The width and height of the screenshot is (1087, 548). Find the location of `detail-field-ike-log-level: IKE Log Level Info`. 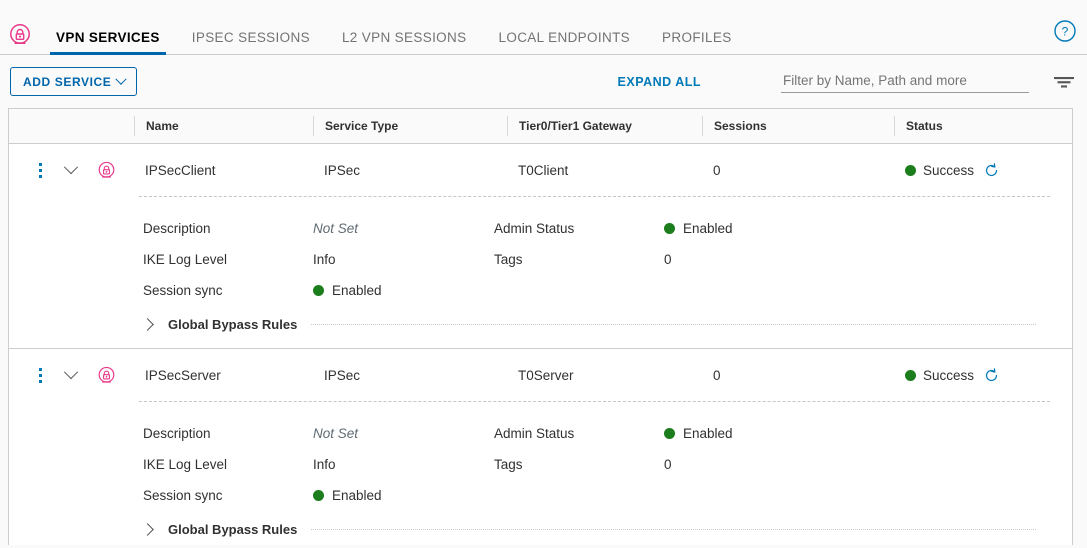

detail-field-ike-log-level: IKE Log Level Info is located at coordinates (318, 259).